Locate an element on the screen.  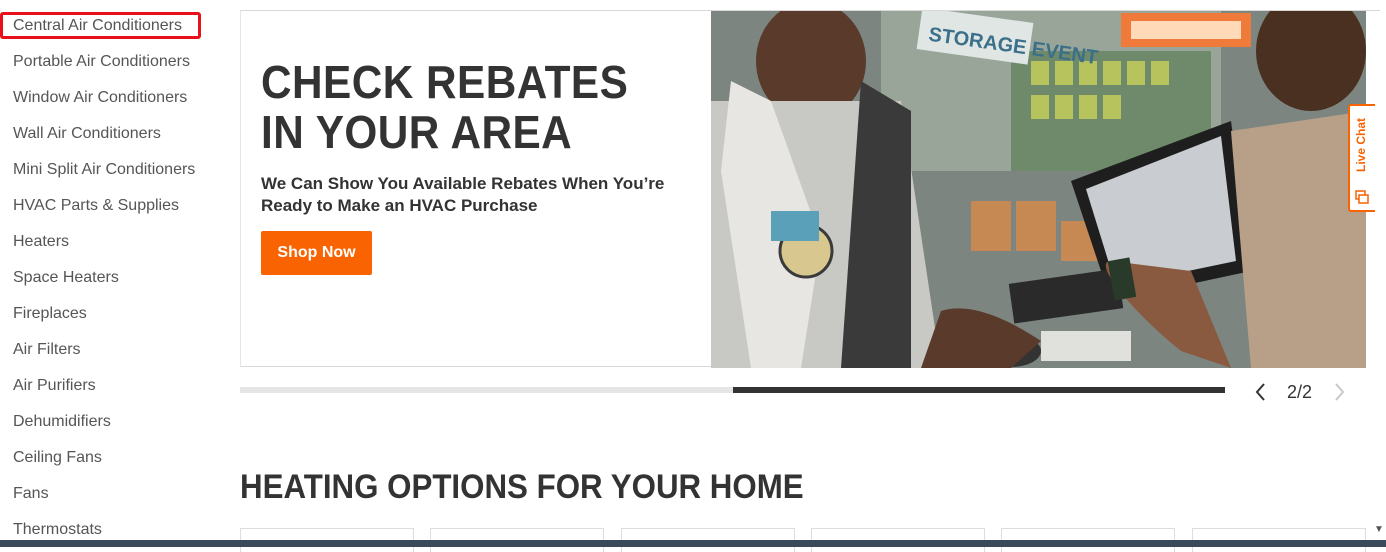
bottom-edge-strip is located at coordinates (693, 543).